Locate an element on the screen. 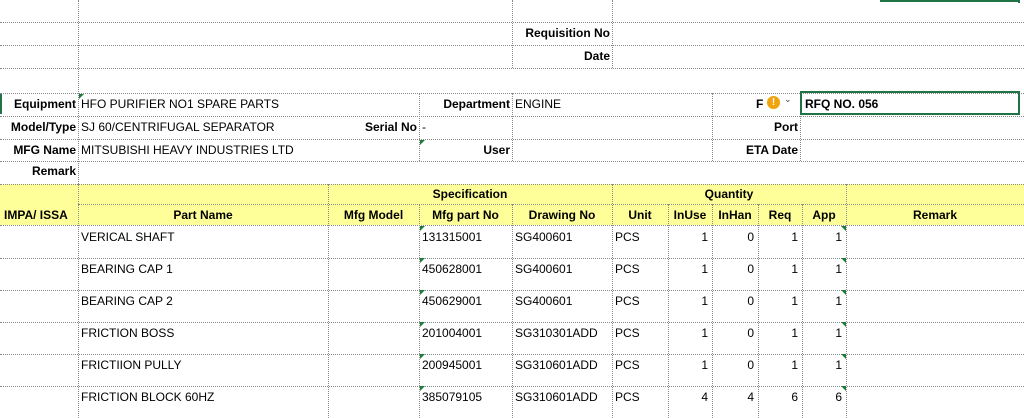  mfg-name-value: MITSUBISHI HEAVY INDUSTRIES LTD is located at coordinates (187, 150).